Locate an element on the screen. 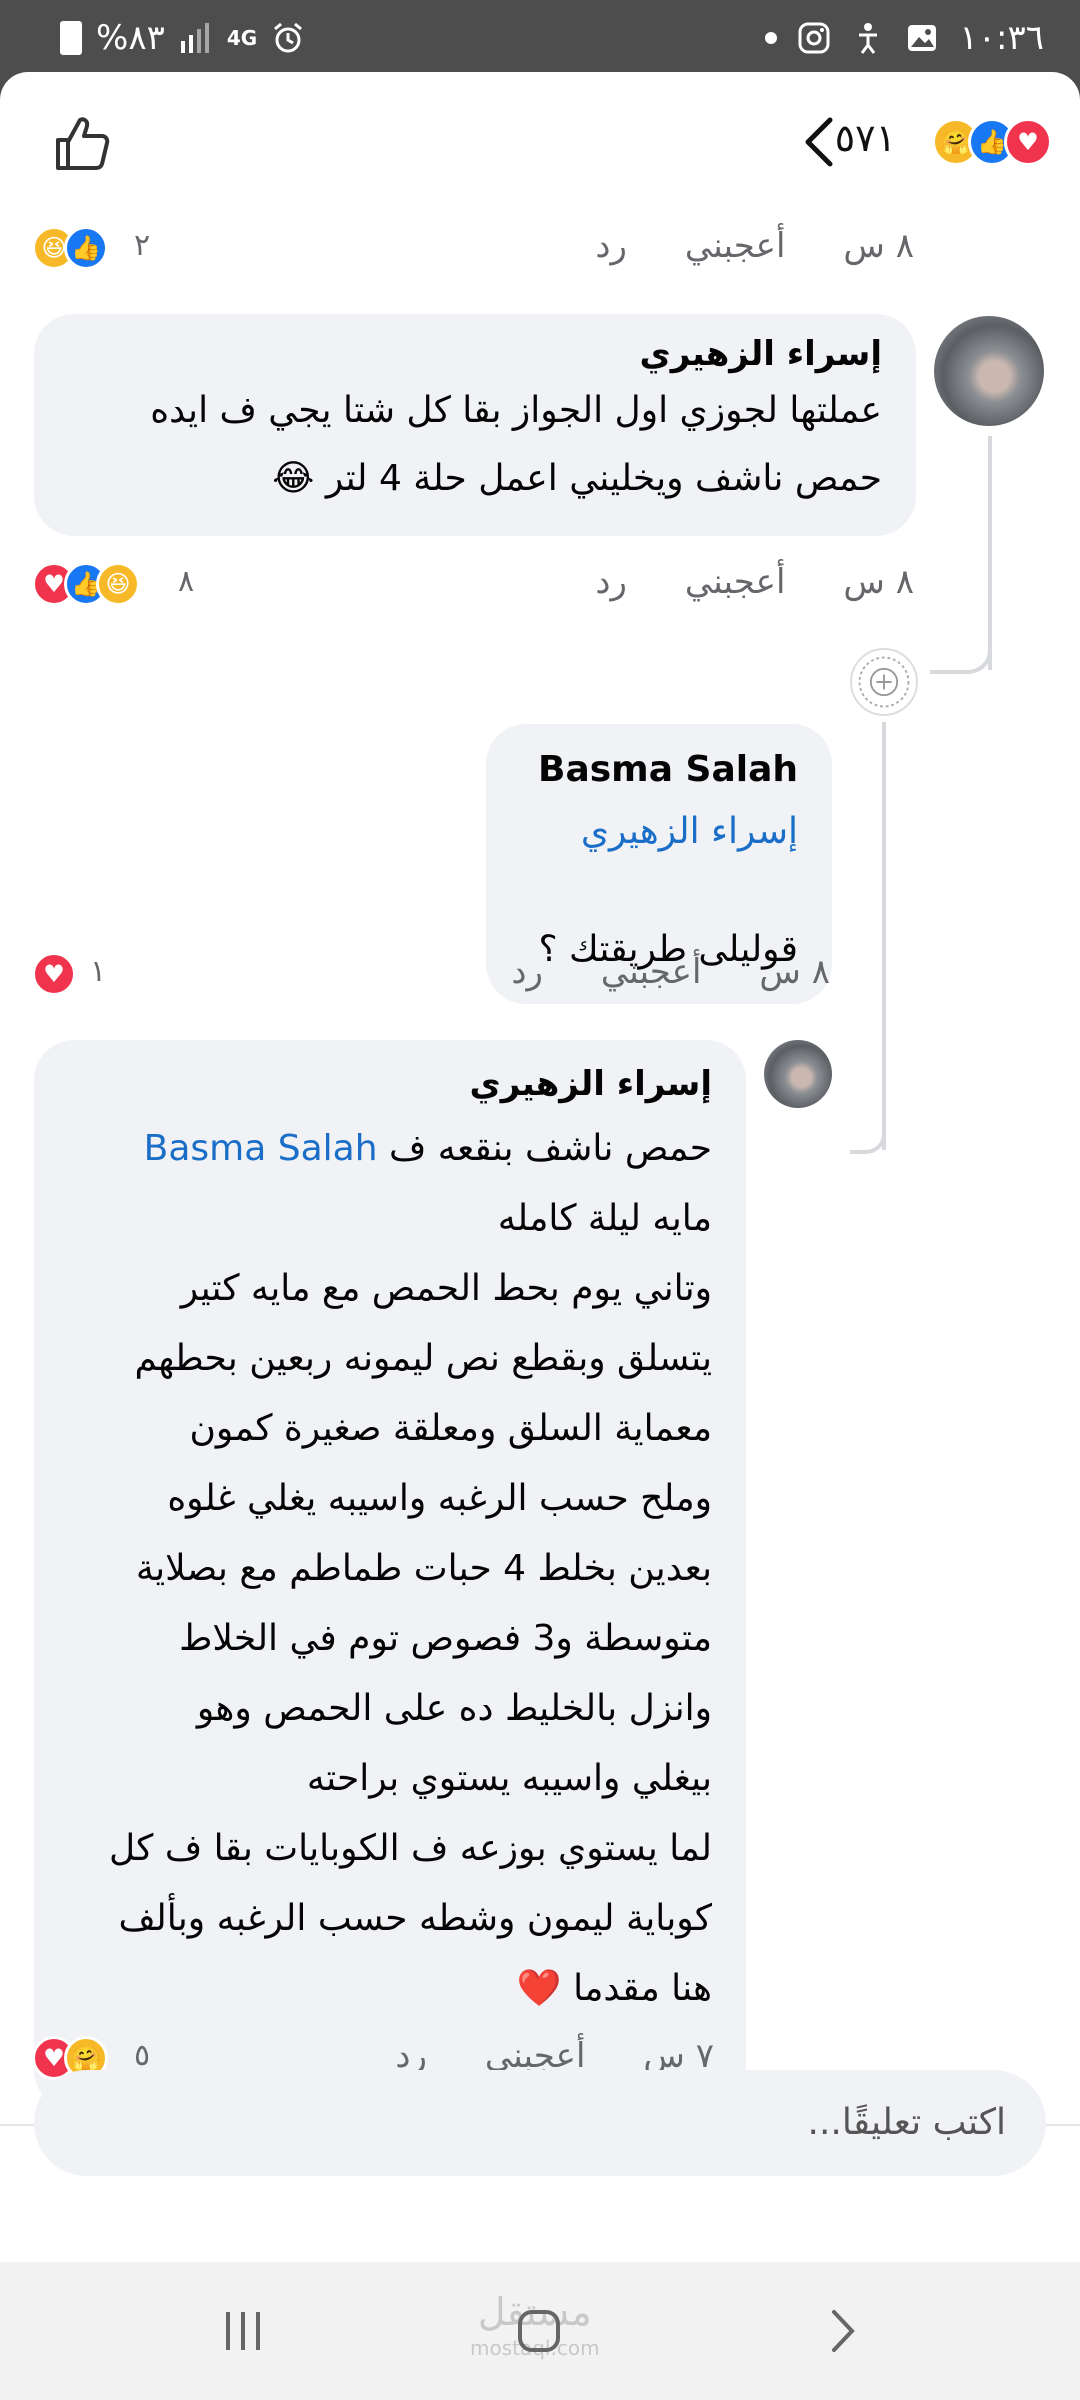 This screenshot has height=2400, width=1080. reactions-header: ♥ 👍 🤗 ٥٧١ is located at coordinates (540, 142).